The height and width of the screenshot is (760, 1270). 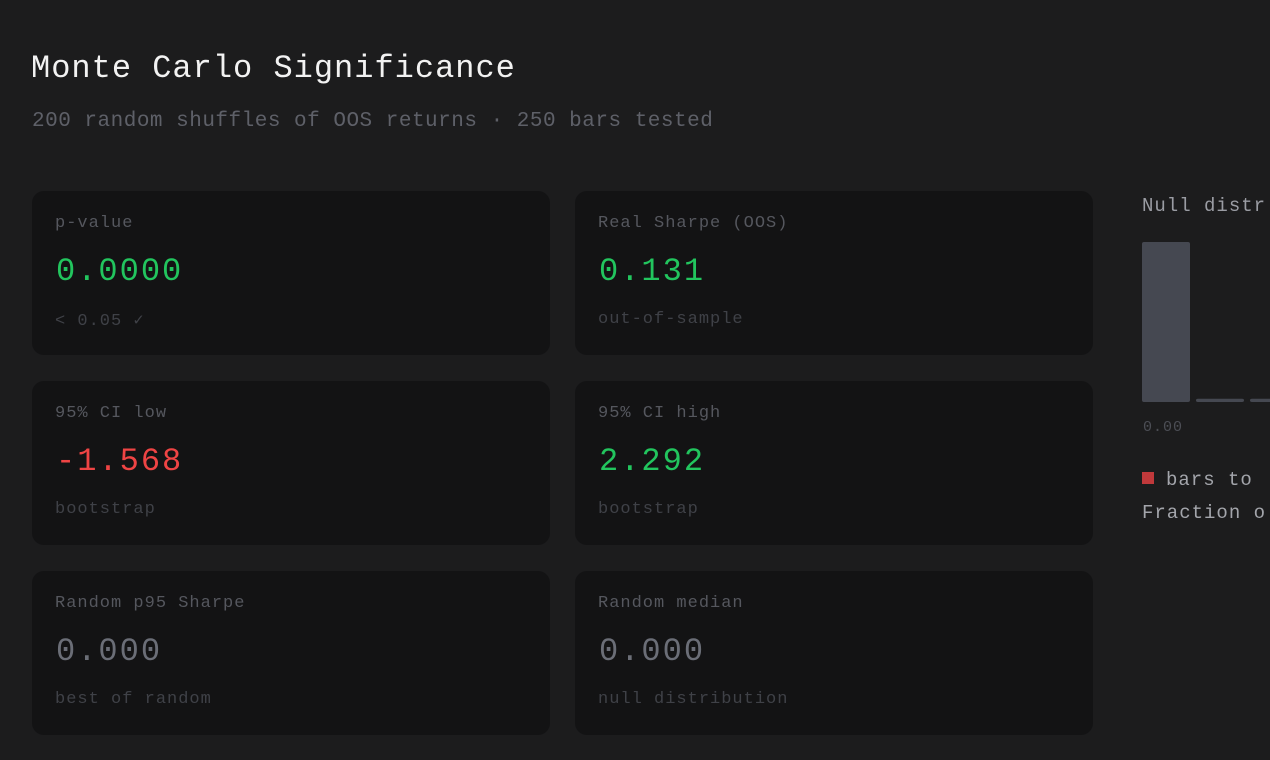 I want to click on card-sub: out-of-sample, so click(x=671, y=319).